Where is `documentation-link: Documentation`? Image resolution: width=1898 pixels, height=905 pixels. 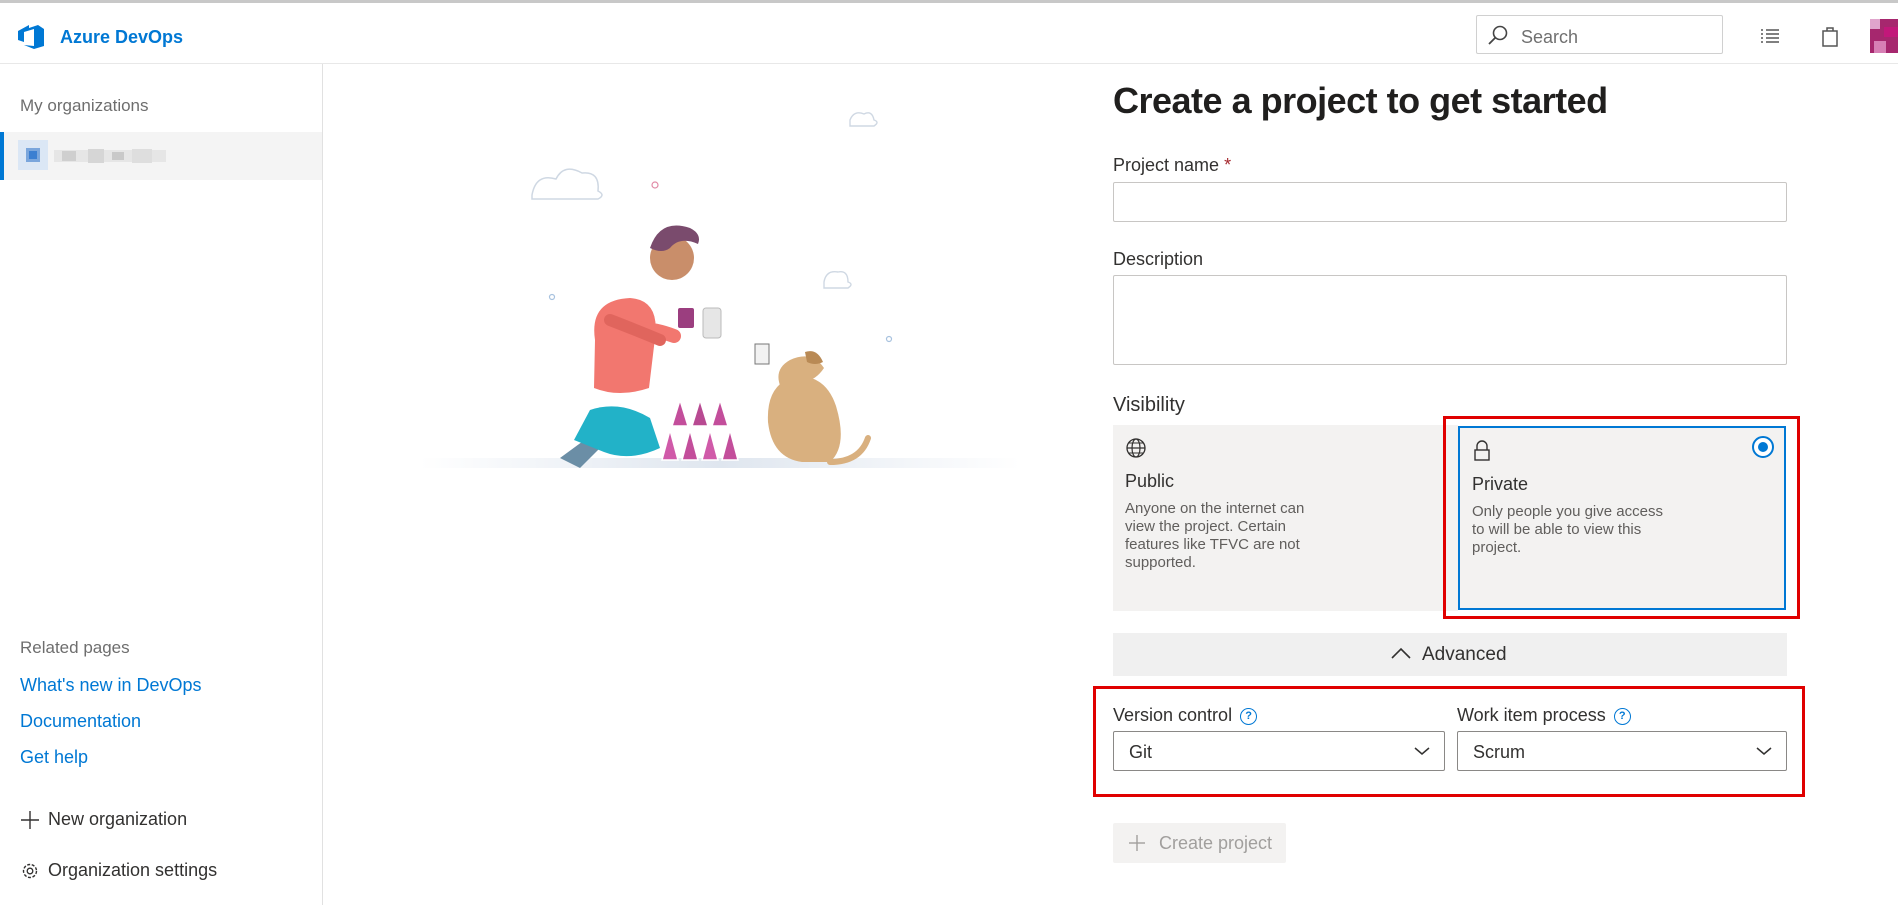 documentation-link: Documentation is located at coordinates (80, 721).